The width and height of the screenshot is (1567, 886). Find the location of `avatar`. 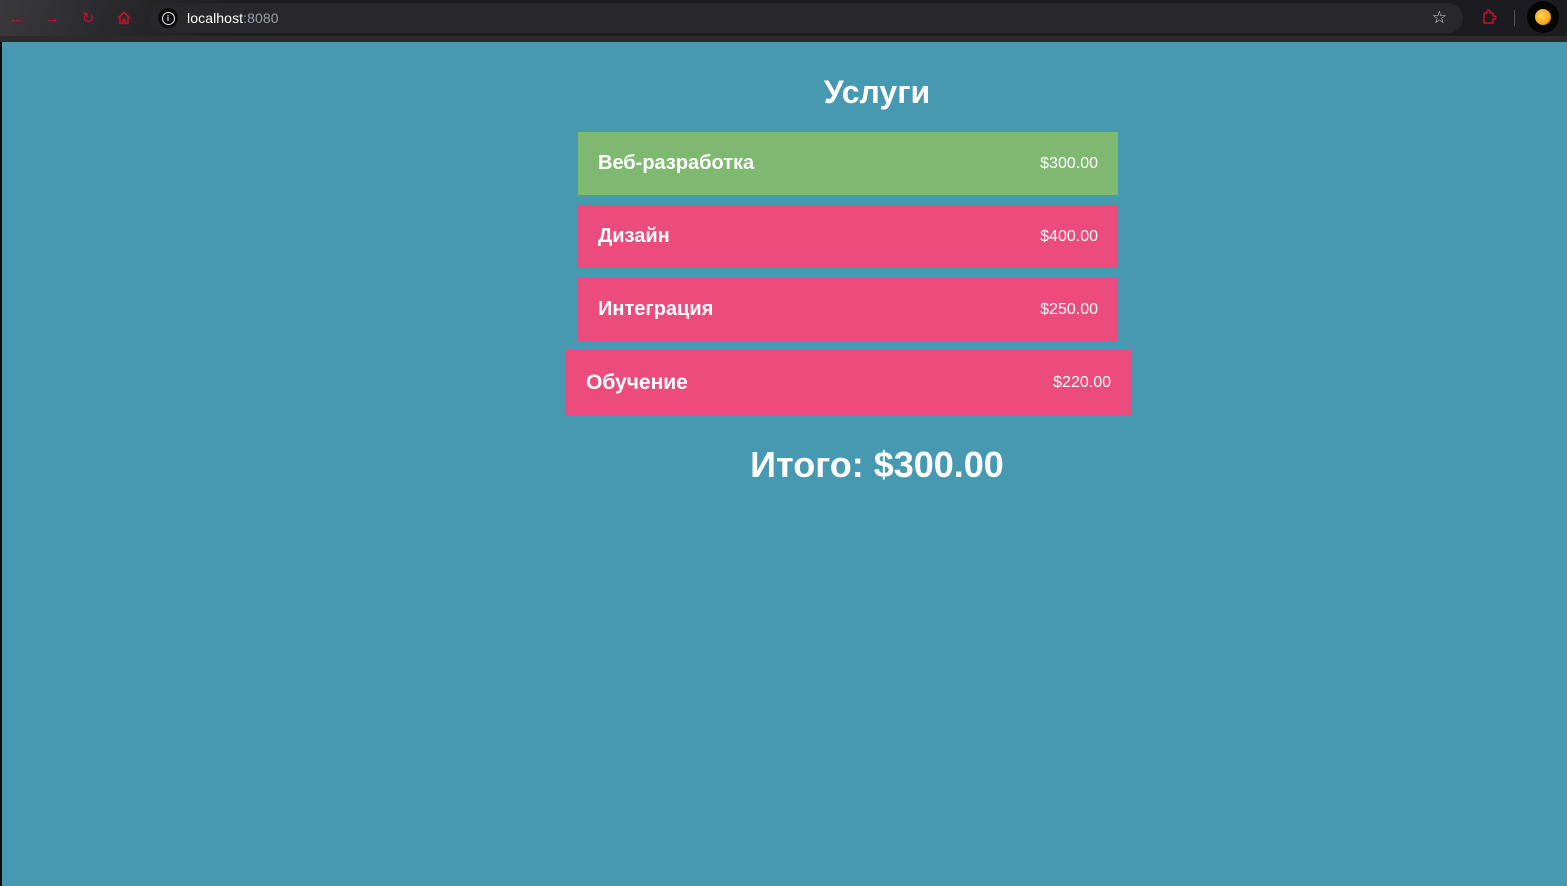

avatar is located at coordinates (1543, 17).